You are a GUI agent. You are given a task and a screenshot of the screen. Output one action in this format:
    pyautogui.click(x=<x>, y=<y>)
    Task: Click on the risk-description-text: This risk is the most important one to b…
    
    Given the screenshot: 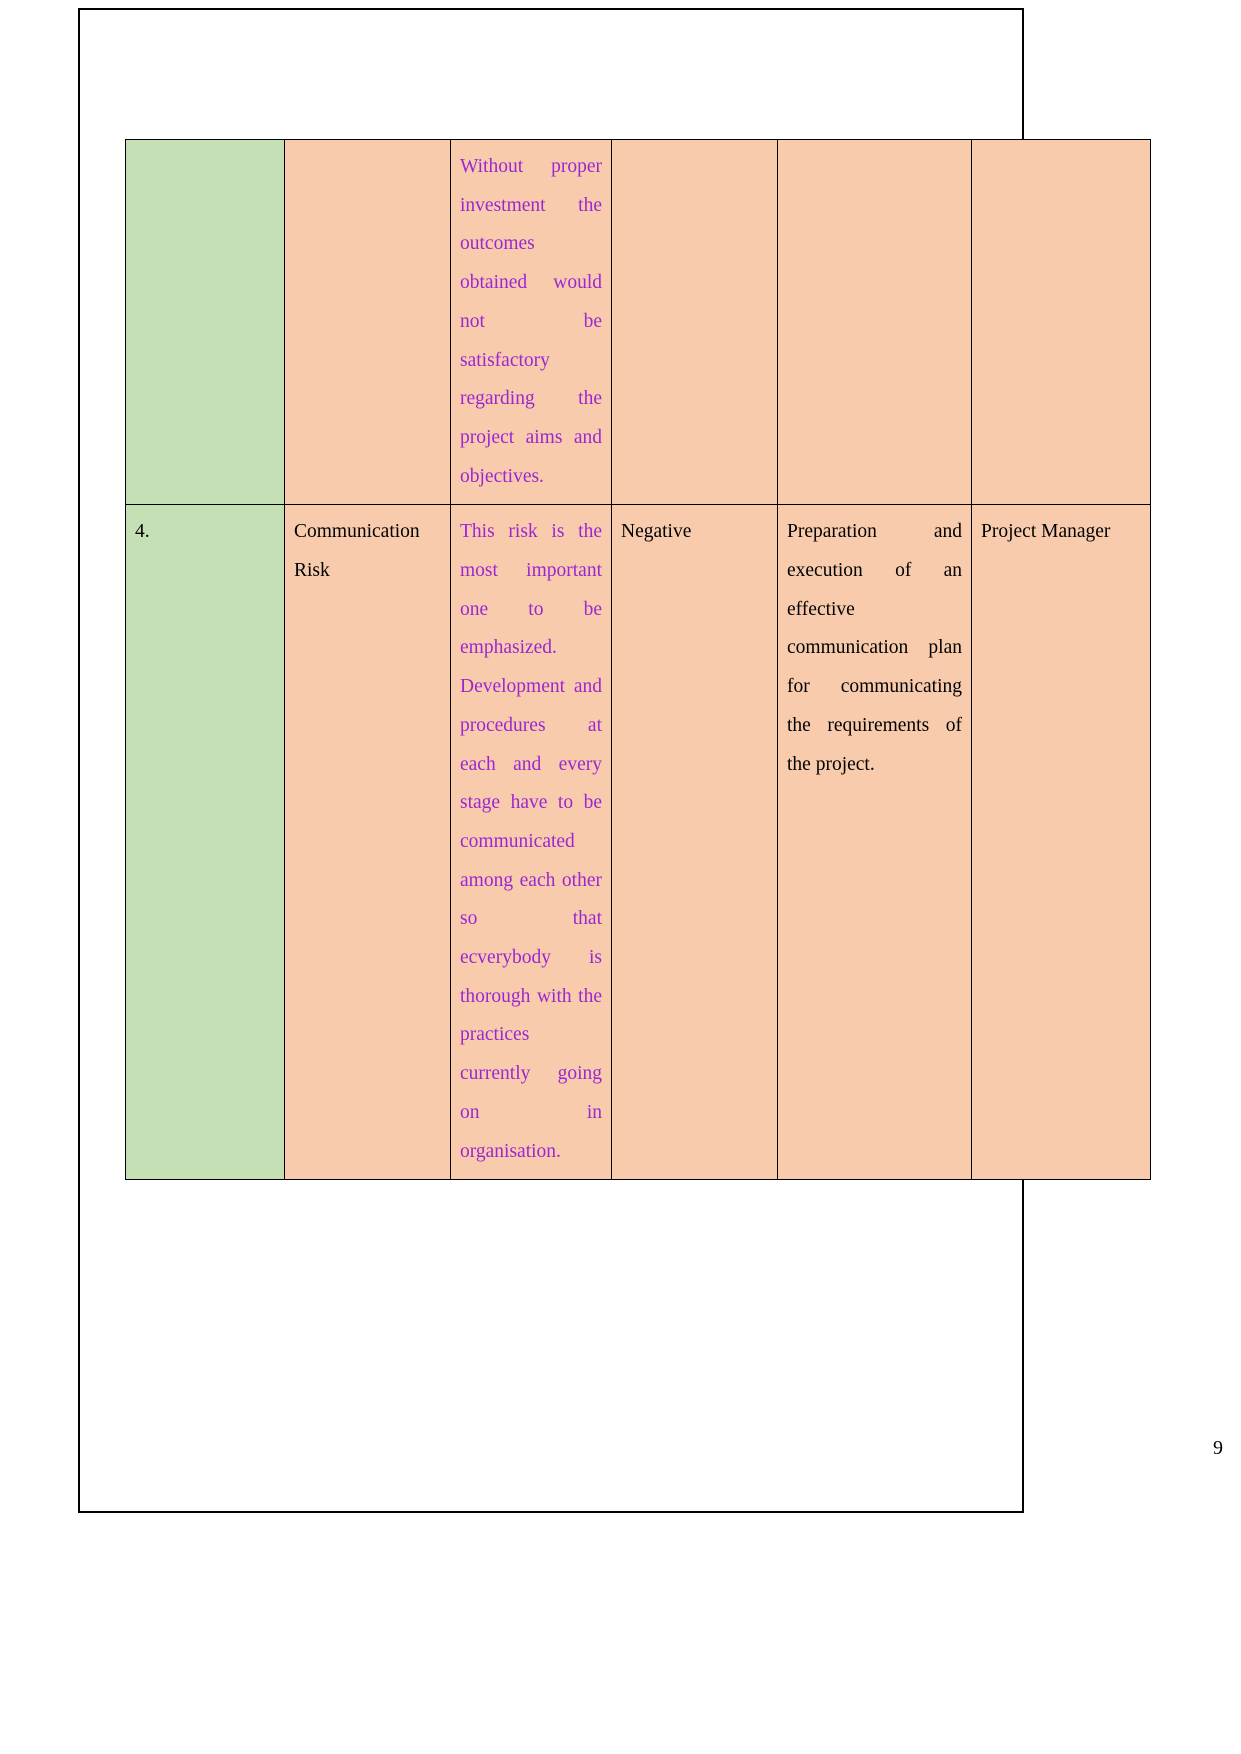 What is the action you would take?
    pyautogui.click(x=531, y=841)
    